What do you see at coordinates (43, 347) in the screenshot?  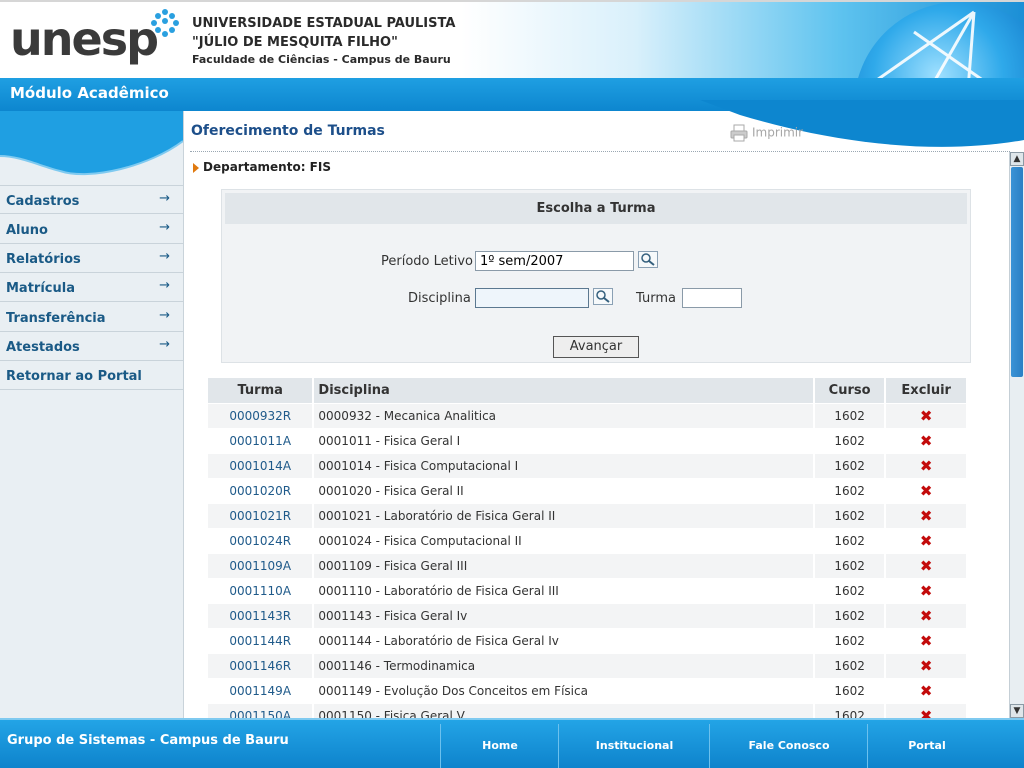 I see `sidebar-item-label: Atestados` at bounding box center [43, 347].